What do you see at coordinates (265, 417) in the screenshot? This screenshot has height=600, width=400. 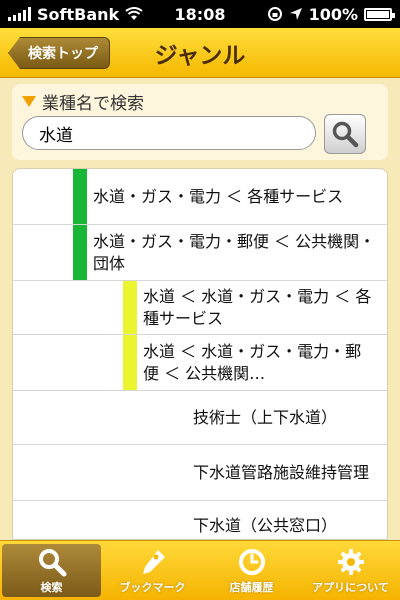 I see `list-item-label: 技術士（上下水道）` at bounding box center [265, 417].